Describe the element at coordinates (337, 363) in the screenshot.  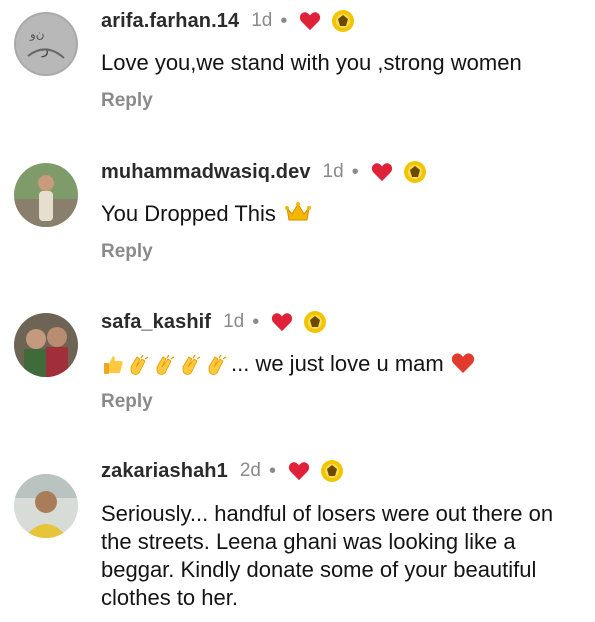
I see `comment-text-content: ... we just love u mam` at that location.